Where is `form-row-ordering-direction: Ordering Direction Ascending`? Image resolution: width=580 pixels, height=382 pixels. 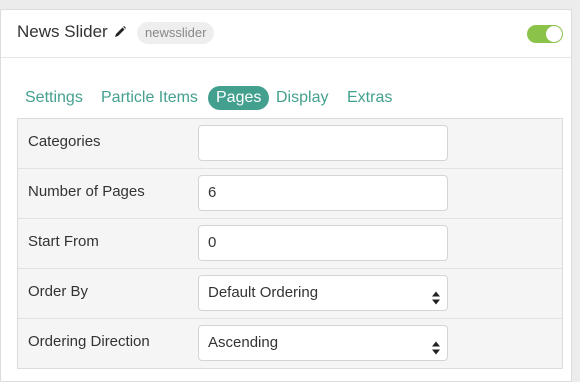
form-row-ordering-direction: Ordering Direction Ascending is located at coordinates (290, 344).